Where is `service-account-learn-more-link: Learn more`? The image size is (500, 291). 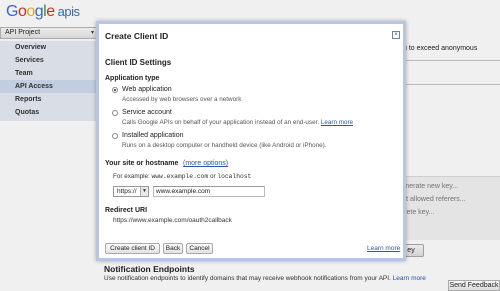
service-account-learn-more-link: Learn more is located at coordinates (337, 122).